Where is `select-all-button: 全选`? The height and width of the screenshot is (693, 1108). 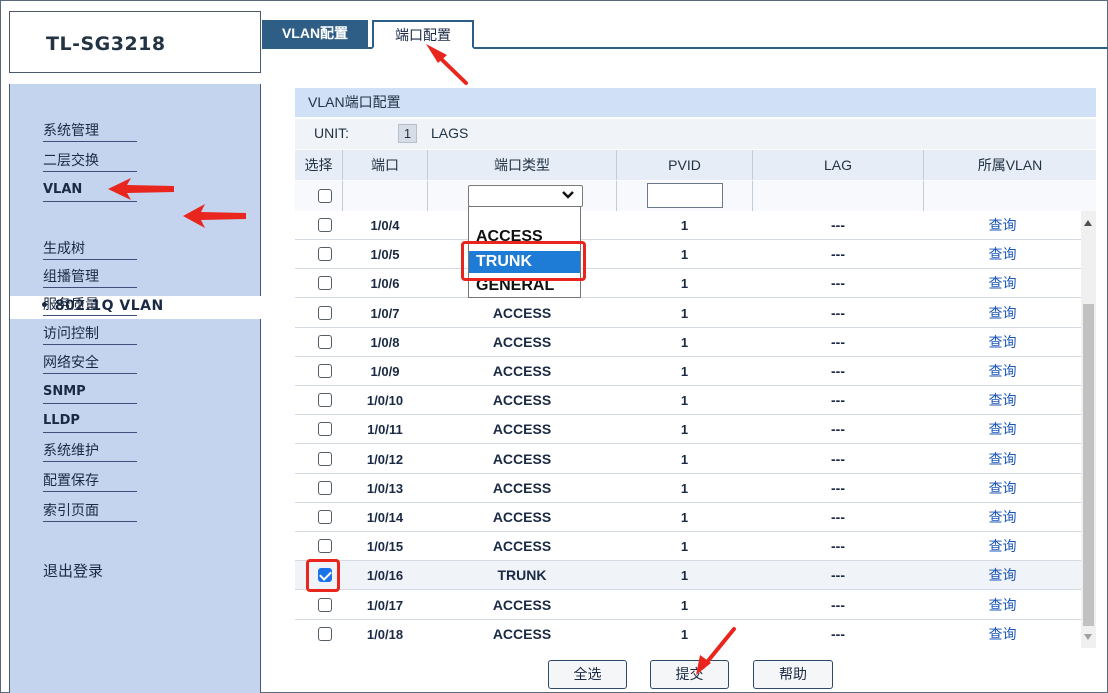
select-all-button: 全选 is located at coordinates (587, 674).